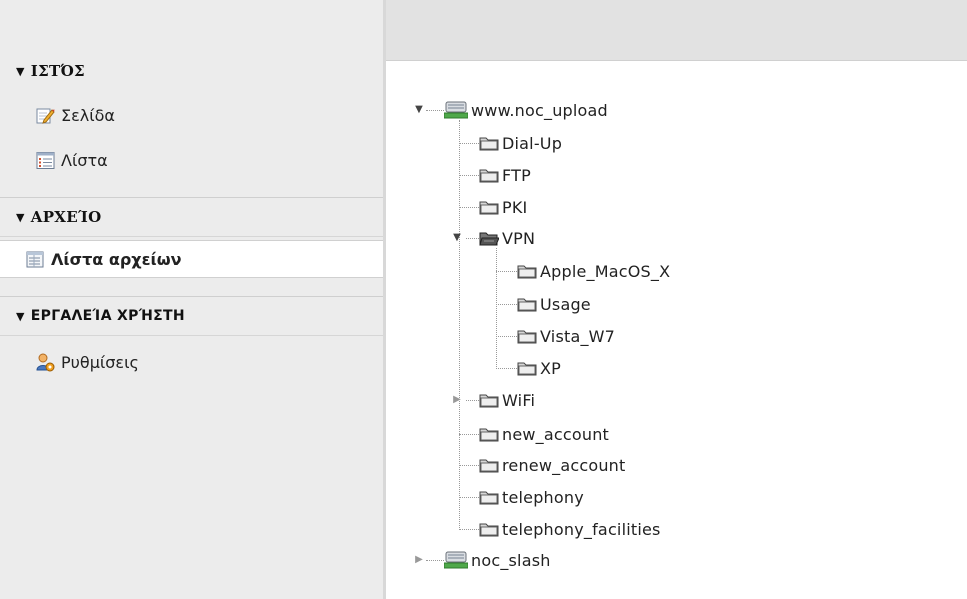  Describe the element at coordinates (419, 110) in the screenshot. I see `tree-expander-root: ▼` at that location.